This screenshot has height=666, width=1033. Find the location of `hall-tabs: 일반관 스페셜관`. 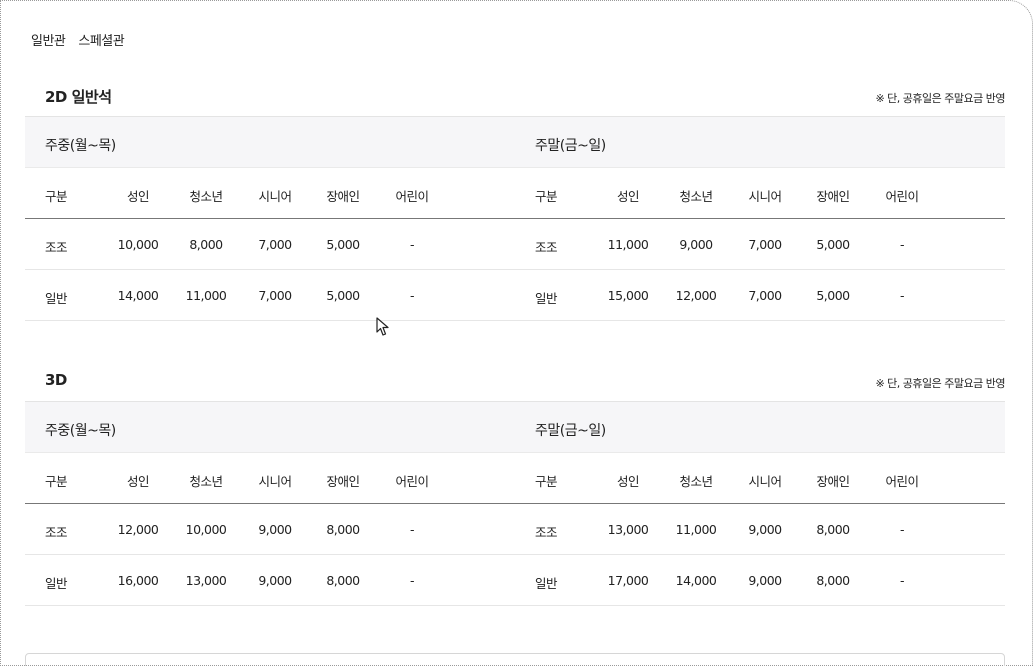

hall-tabs: 일반관 스페셜관 is located at coordinates (78, 39).